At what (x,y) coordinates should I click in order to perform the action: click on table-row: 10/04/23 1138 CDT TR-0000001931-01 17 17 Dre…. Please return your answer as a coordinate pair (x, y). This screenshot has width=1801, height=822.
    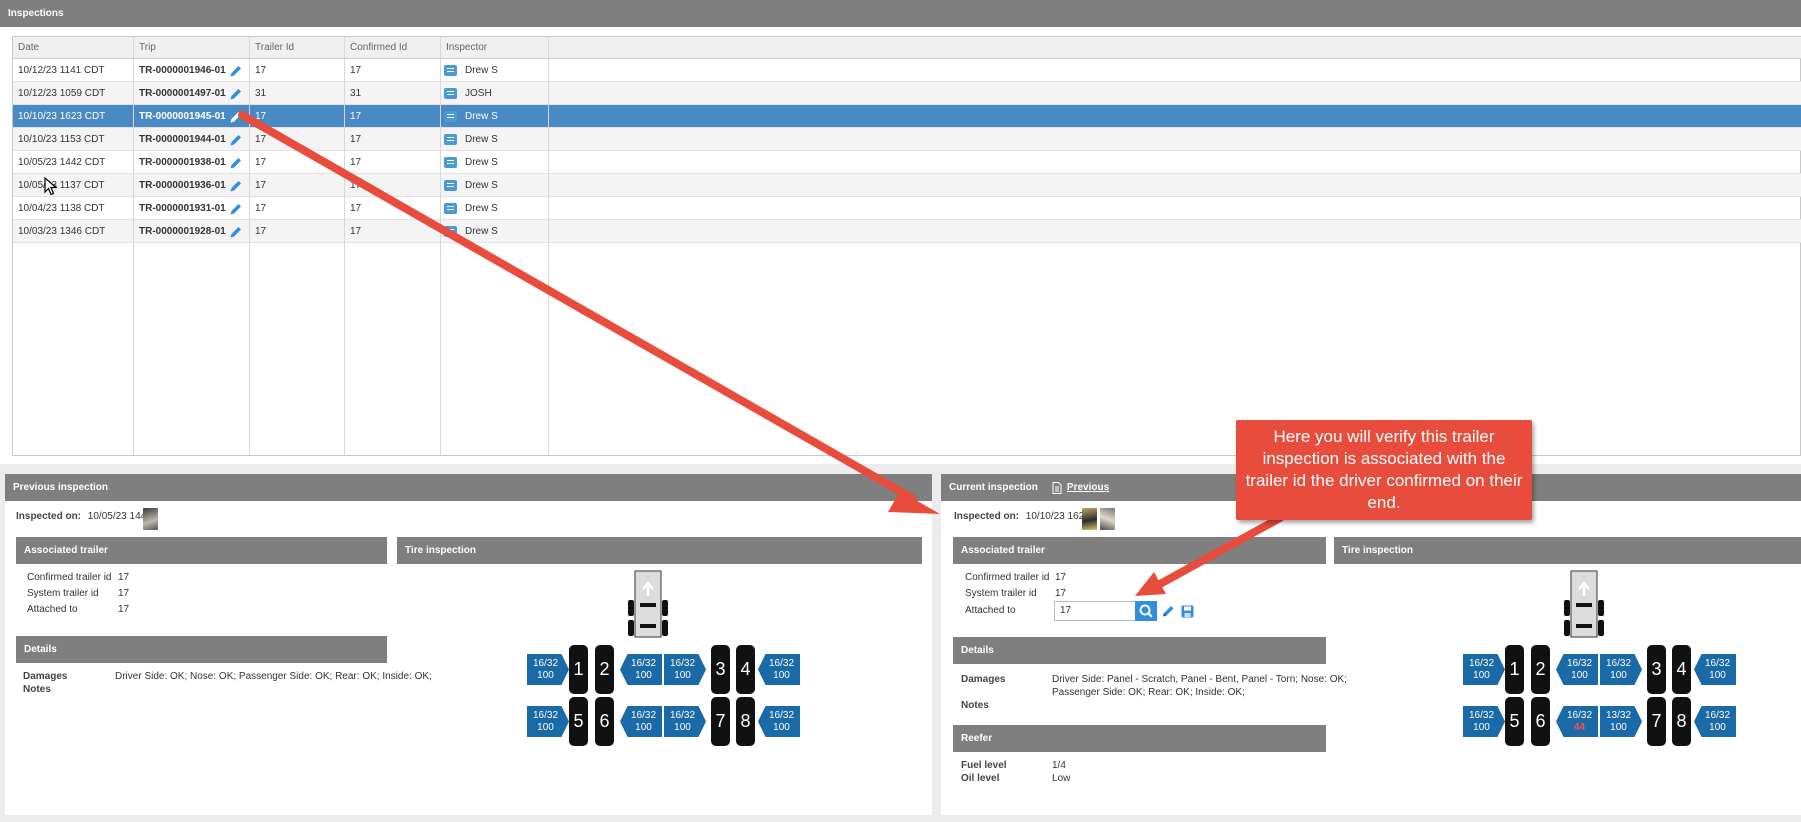
    Looking at the image, I should click on (907, 208).